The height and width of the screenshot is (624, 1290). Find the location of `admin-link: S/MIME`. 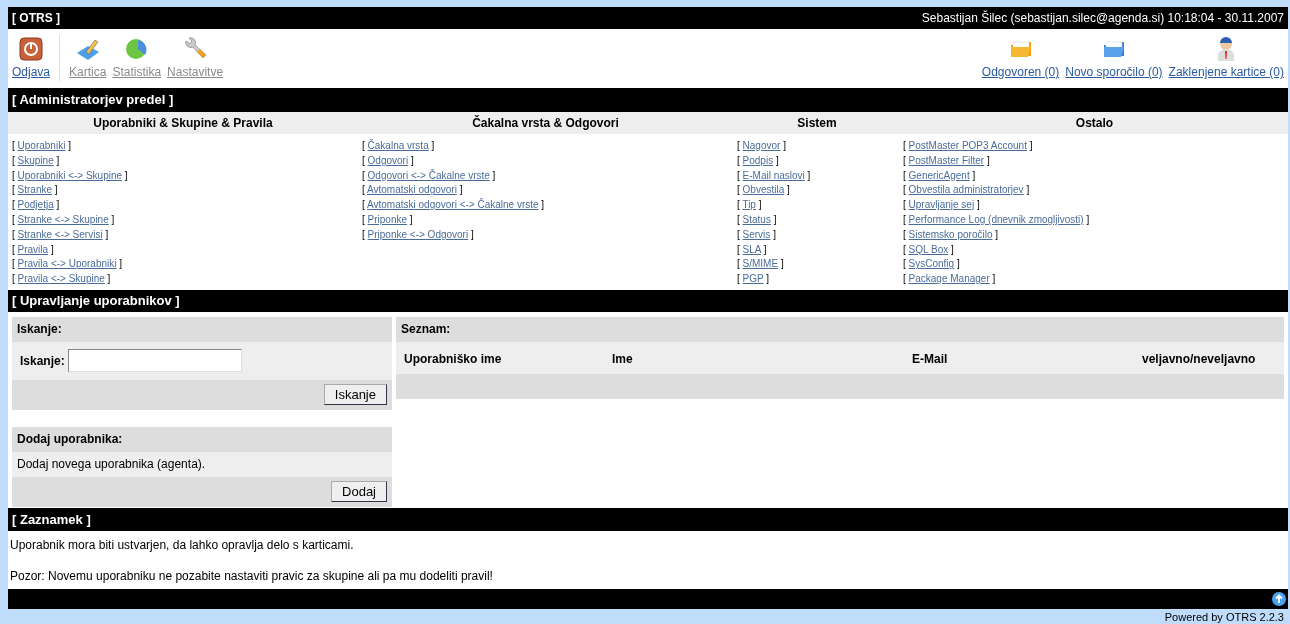

admin-link: S/MIME is located at coordinates (760, 264).